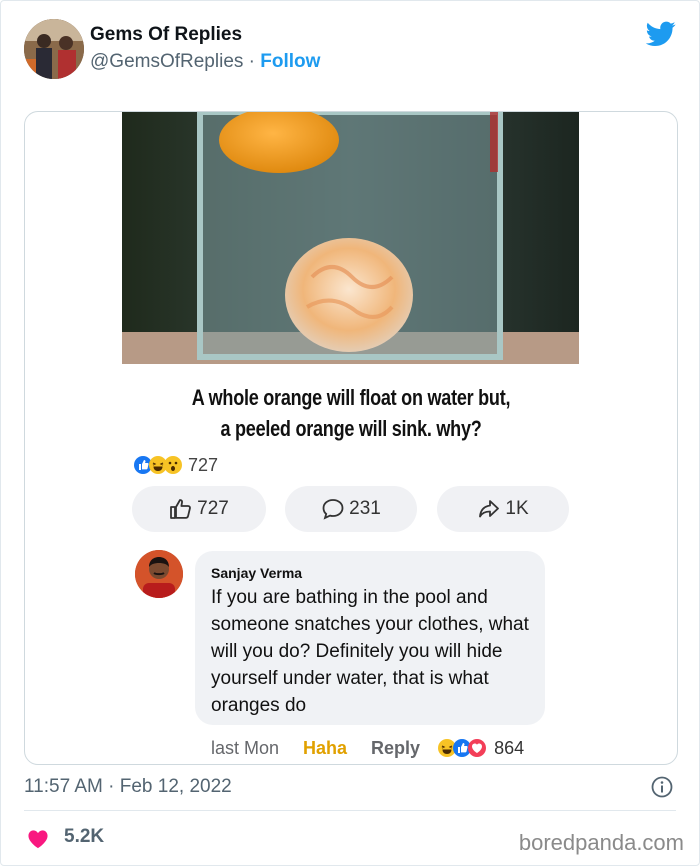  Describe the element at coordinates (166, 61) in the screenshot. I see `author-handle: @GemsOfReplies` at that location.